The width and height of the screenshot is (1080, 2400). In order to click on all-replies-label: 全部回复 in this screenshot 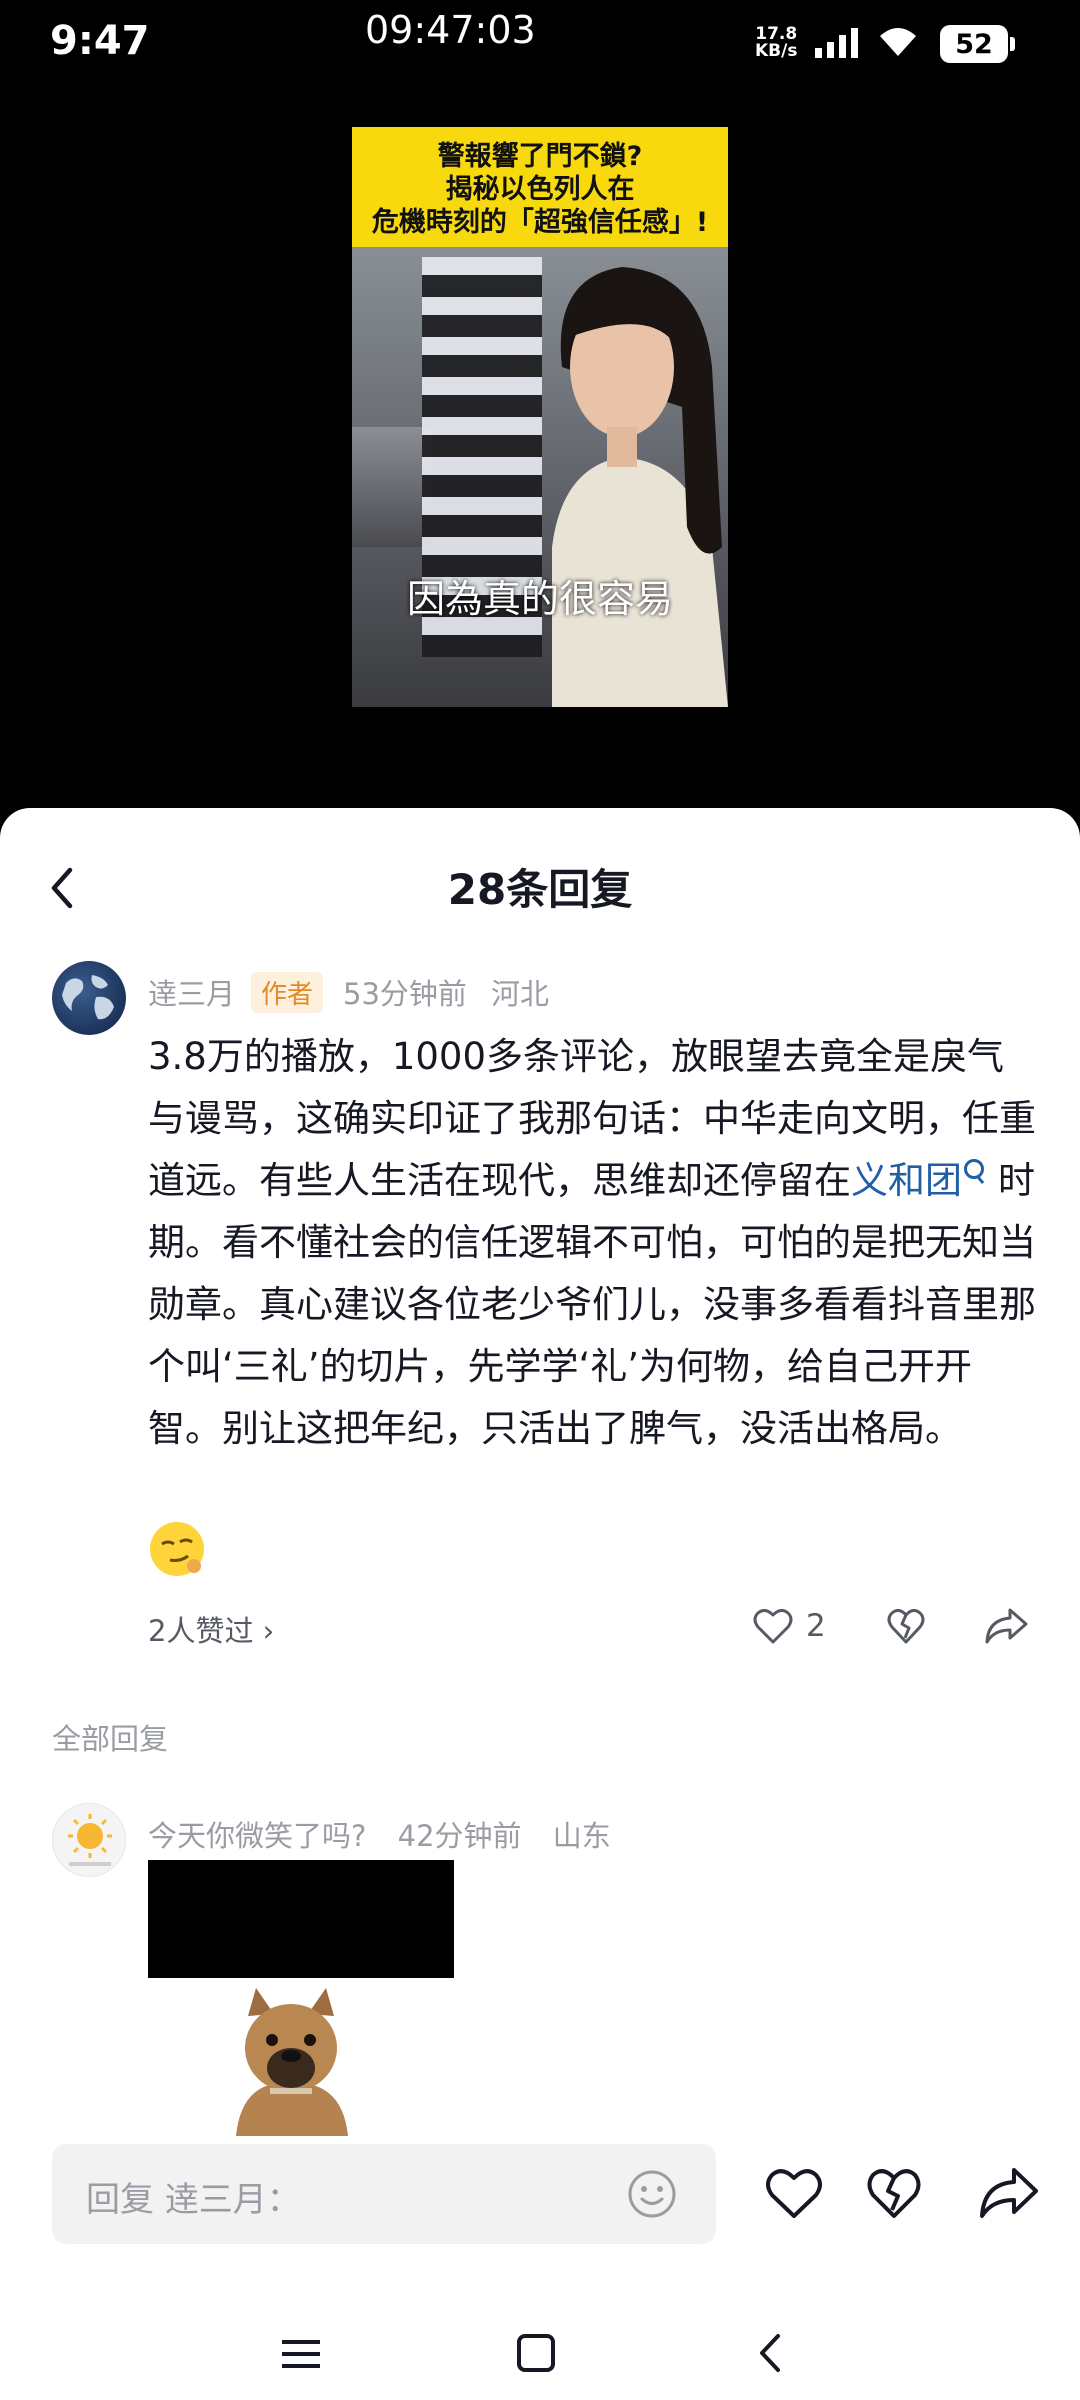, I will do `click(110, 1739)`.